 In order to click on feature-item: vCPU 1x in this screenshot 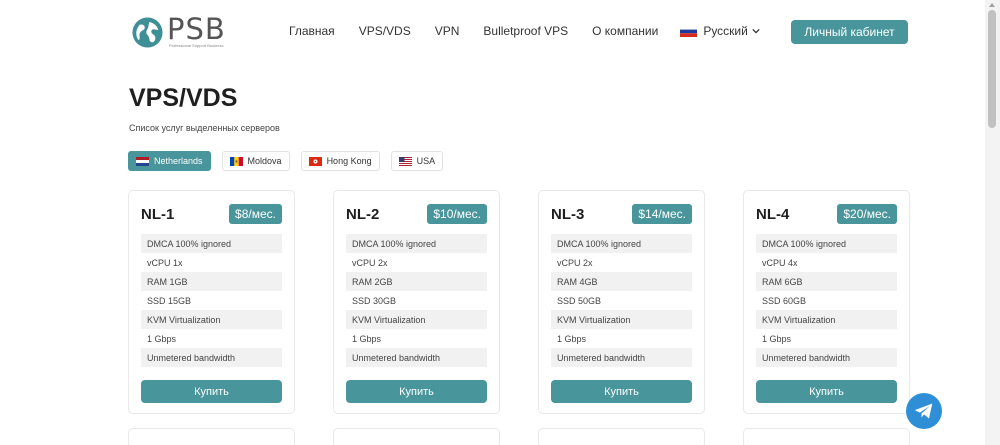, I will do `click(165, 262)`.